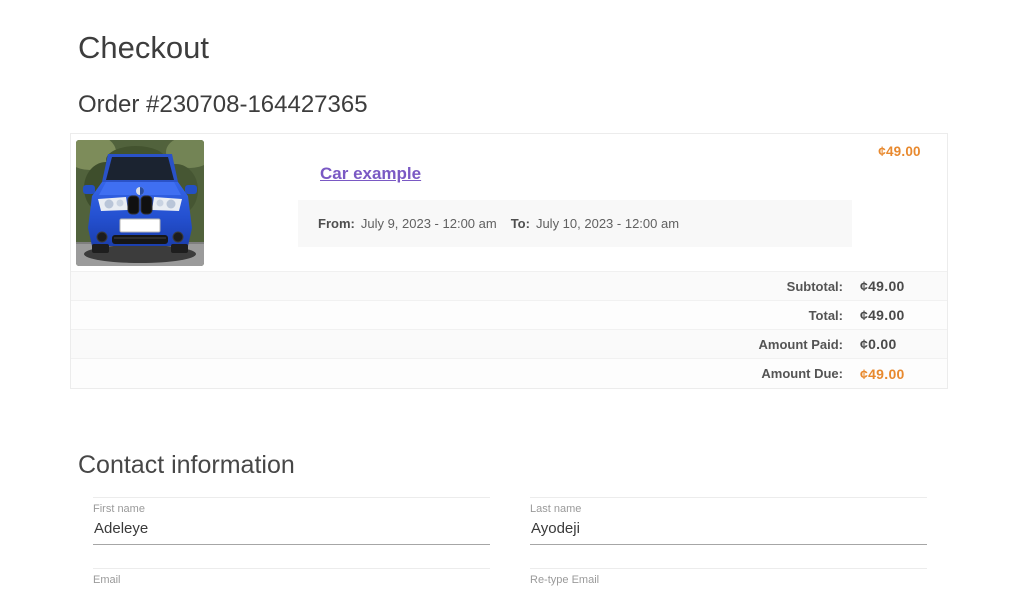 The height and width of the screenshot is (593, 1024). Describe the element at coordinates (878, 344) in the screenshot. I see `amount-paid-value: ¢0.00` at that location.